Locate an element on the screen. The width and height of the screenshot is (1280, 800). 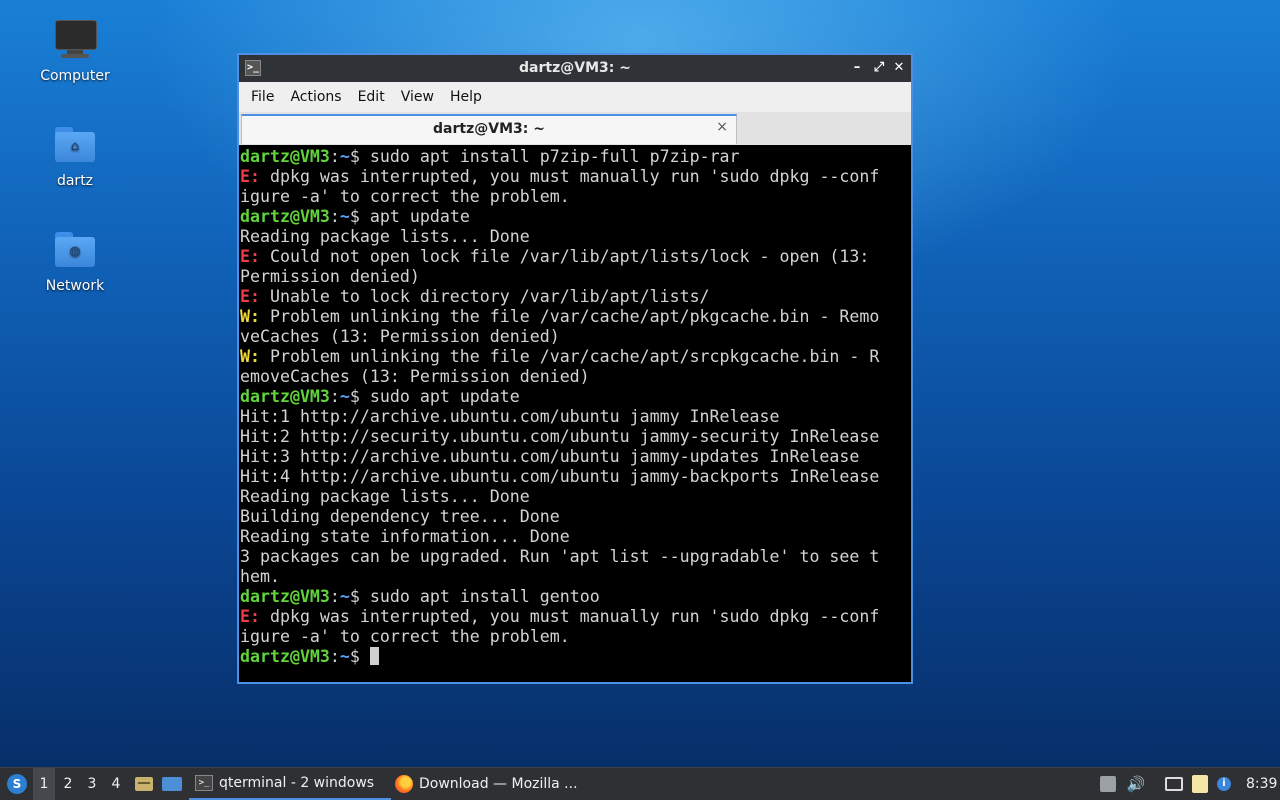
start-menu-button: S is located at coordinates (17, 784).